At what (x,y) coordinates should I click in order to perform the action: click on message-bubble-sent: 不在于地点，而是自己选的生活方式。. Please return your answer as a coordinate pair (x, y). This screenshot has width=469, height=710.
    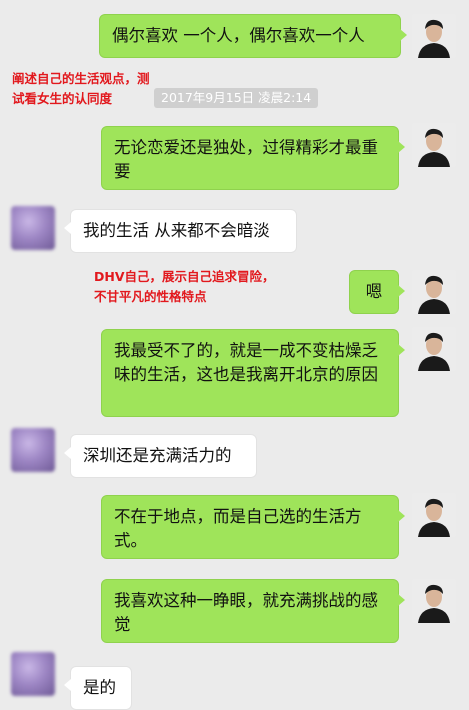
    Looking at the image, I should click on (253, 527).